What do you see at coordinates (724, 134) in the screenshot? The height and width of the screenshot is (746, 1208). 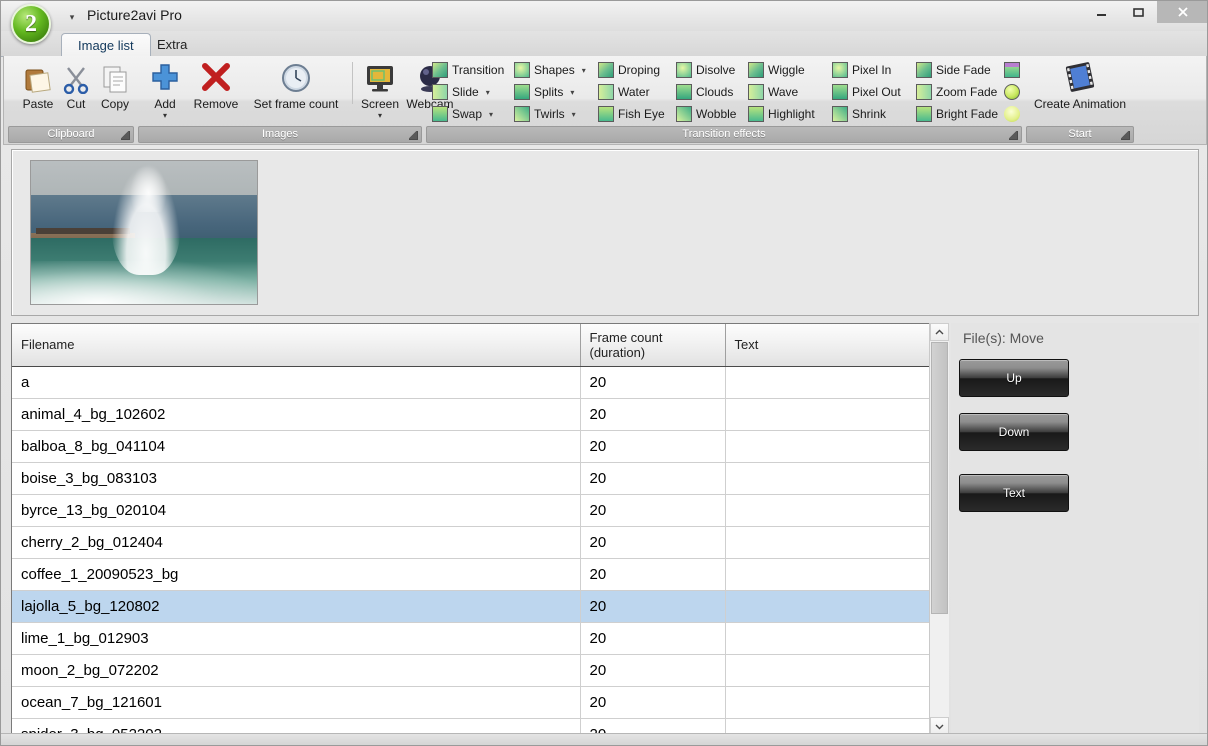 I see `transition-effects-group-label: Transition effects` at bounding box center [724, 134].